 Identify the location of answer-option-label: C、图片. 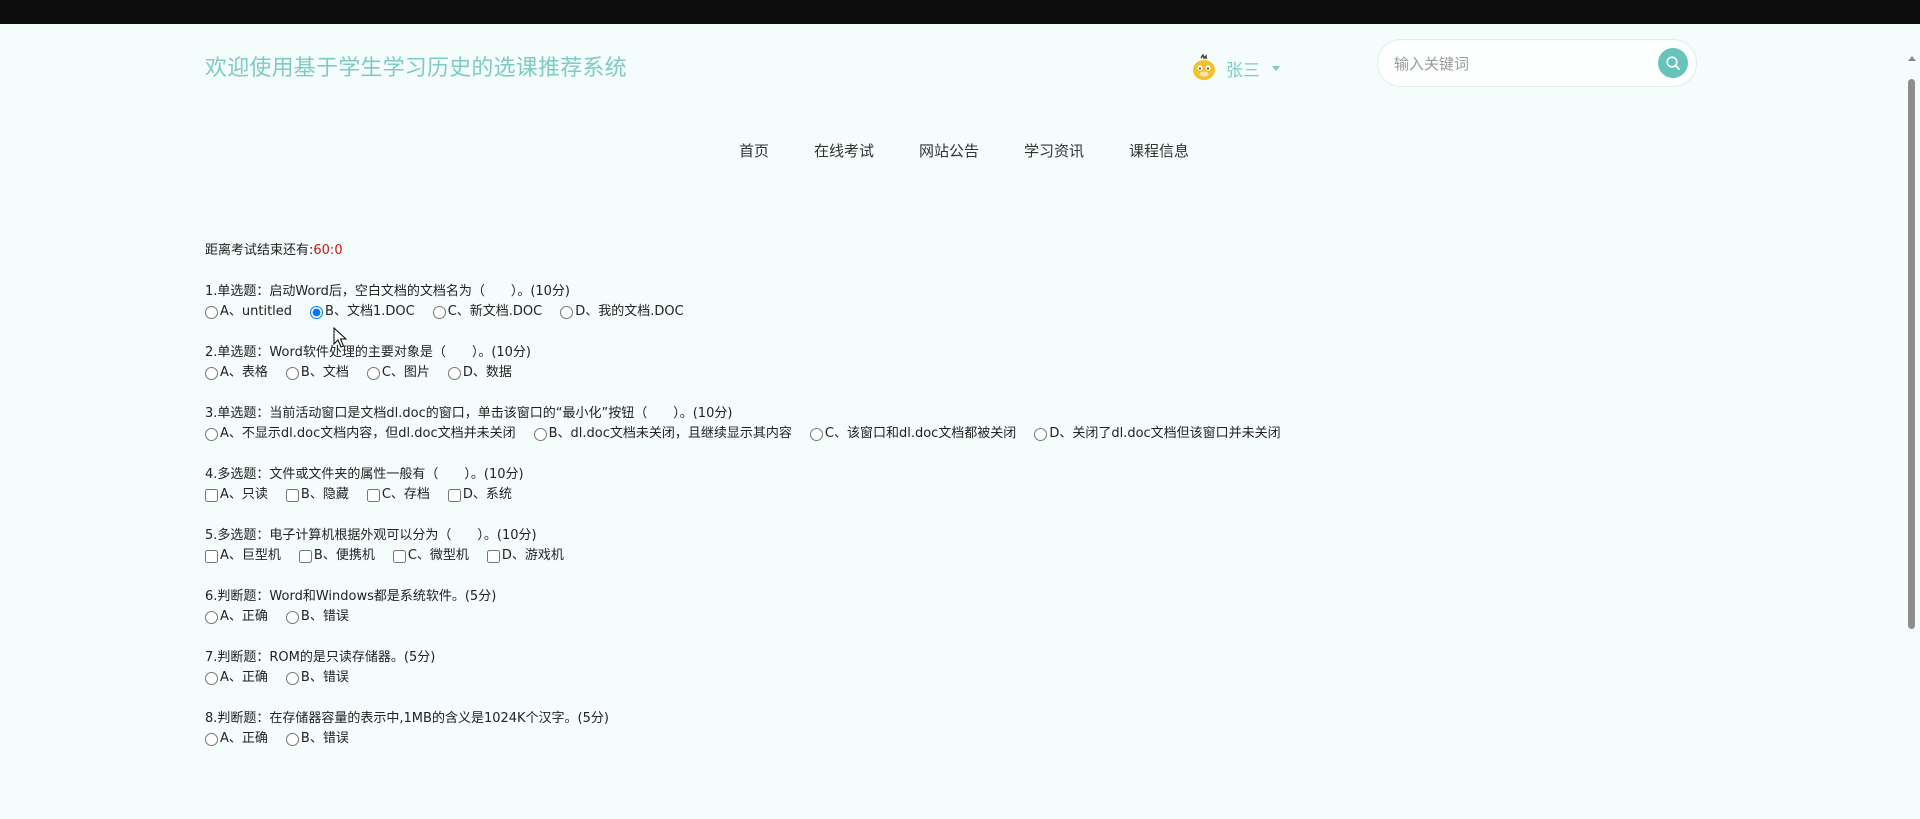
(405, 372).